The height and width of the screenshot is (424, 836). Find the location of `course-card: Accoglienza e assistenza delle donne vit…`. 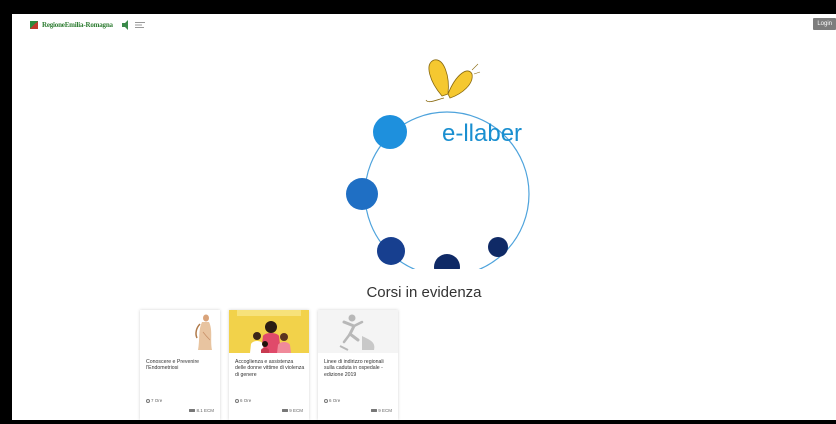

course-card: Accoglienza e assistenza delle donne vit… is located at coordinates (269, 365).